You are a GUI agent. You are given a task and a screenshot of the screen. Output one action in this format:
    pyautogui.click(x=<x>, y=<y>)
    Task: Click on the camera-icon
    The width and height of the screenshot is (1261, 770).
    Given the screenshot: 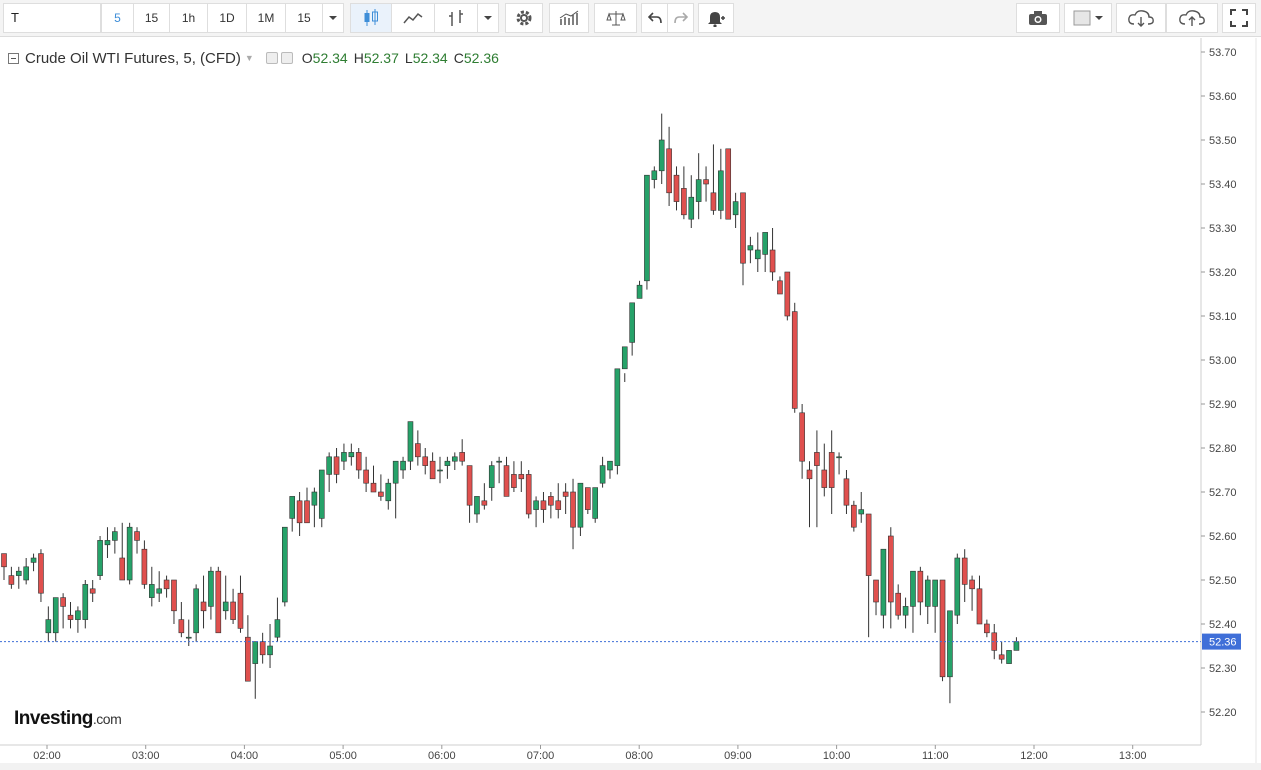 What is the action you would take?
    pyautogui.click(x=1038, y=18)
    